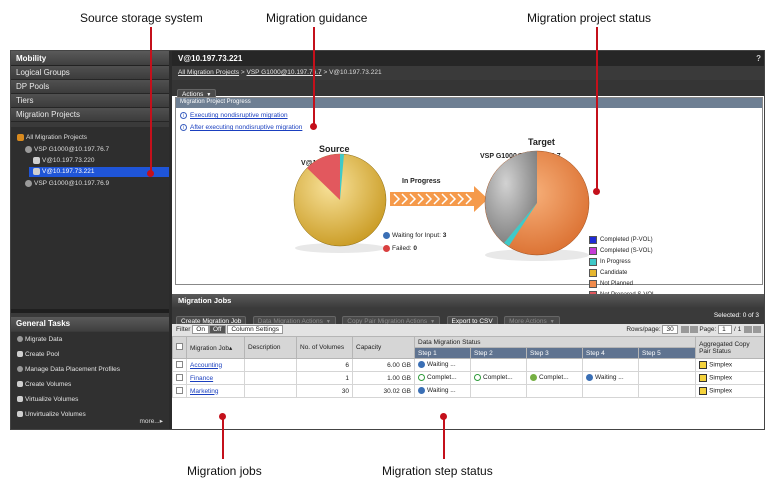 This screenshot has height=483, width=765. I want to click on col-step-3: Step 3, so click(554, 353).